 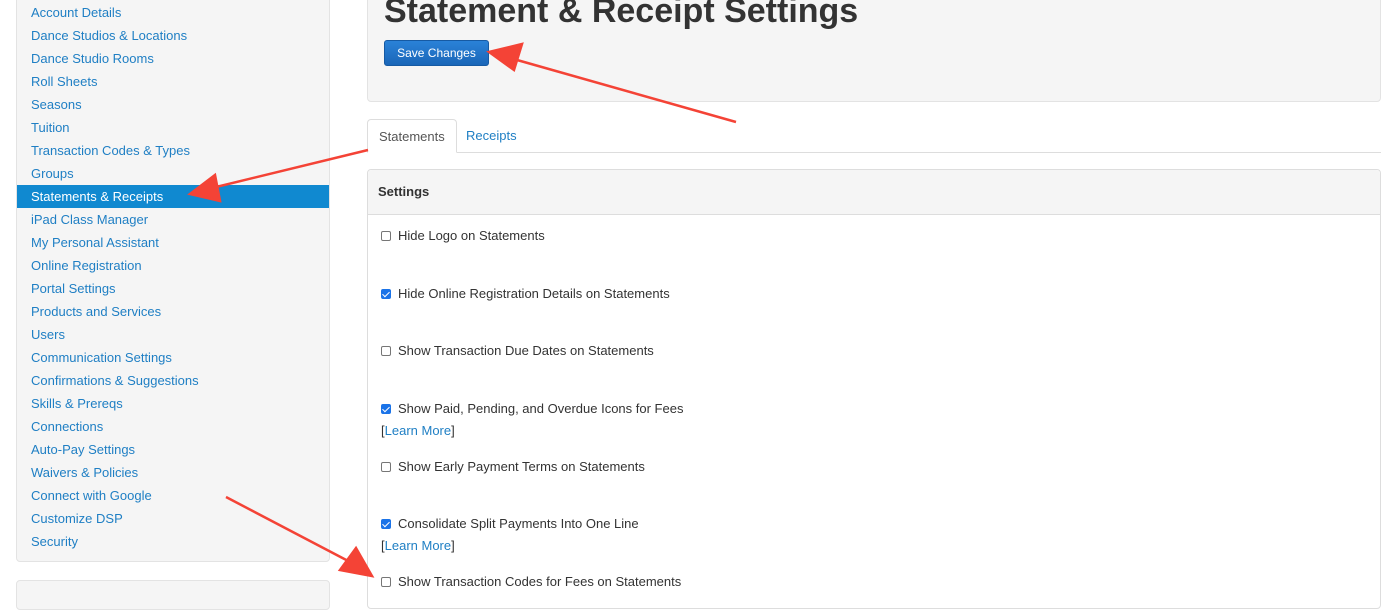 What do you see at coordinates (173, 449) in the screenshot?
I see `sidebar-item-auto-pay-settings: Auto-Pay Settings` at bounding box center [173, 449].